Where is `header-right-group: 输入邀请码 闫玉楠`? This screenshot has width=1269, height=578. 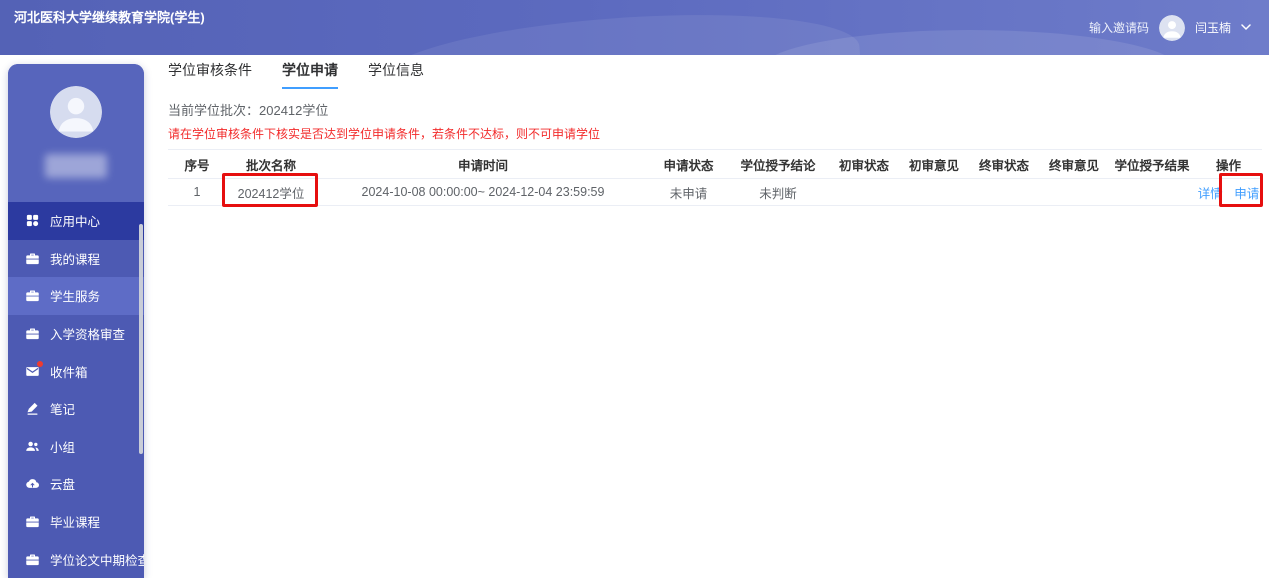 header-right-group: 输入邀请码 闫玉楠 is located at coordinates (1170, 27).